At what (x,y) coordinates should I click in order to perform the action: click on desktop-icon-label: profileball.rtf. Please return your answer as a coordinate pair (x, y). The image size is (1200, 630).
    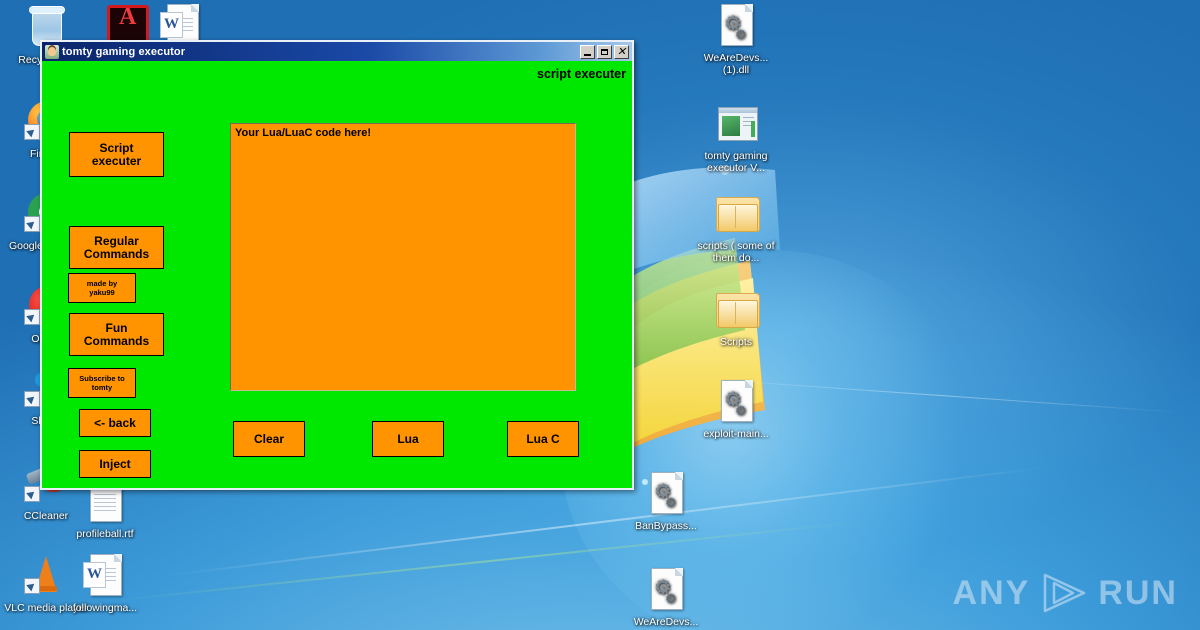
    Looking at the image, I should click on (105, 534).